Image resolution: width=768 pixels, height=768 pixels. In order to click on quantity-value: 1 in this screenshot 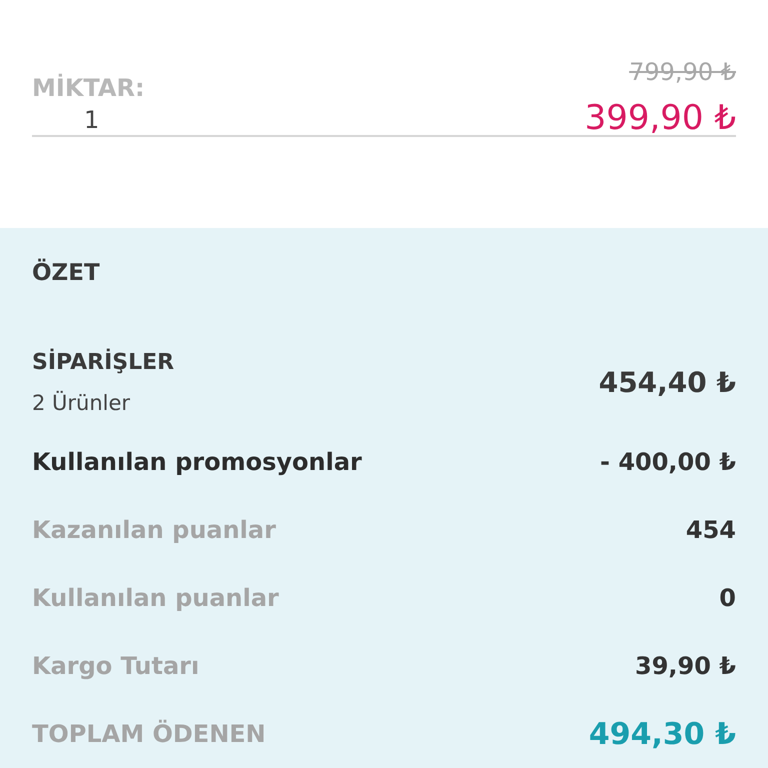, I will do `click(92, 120)`.